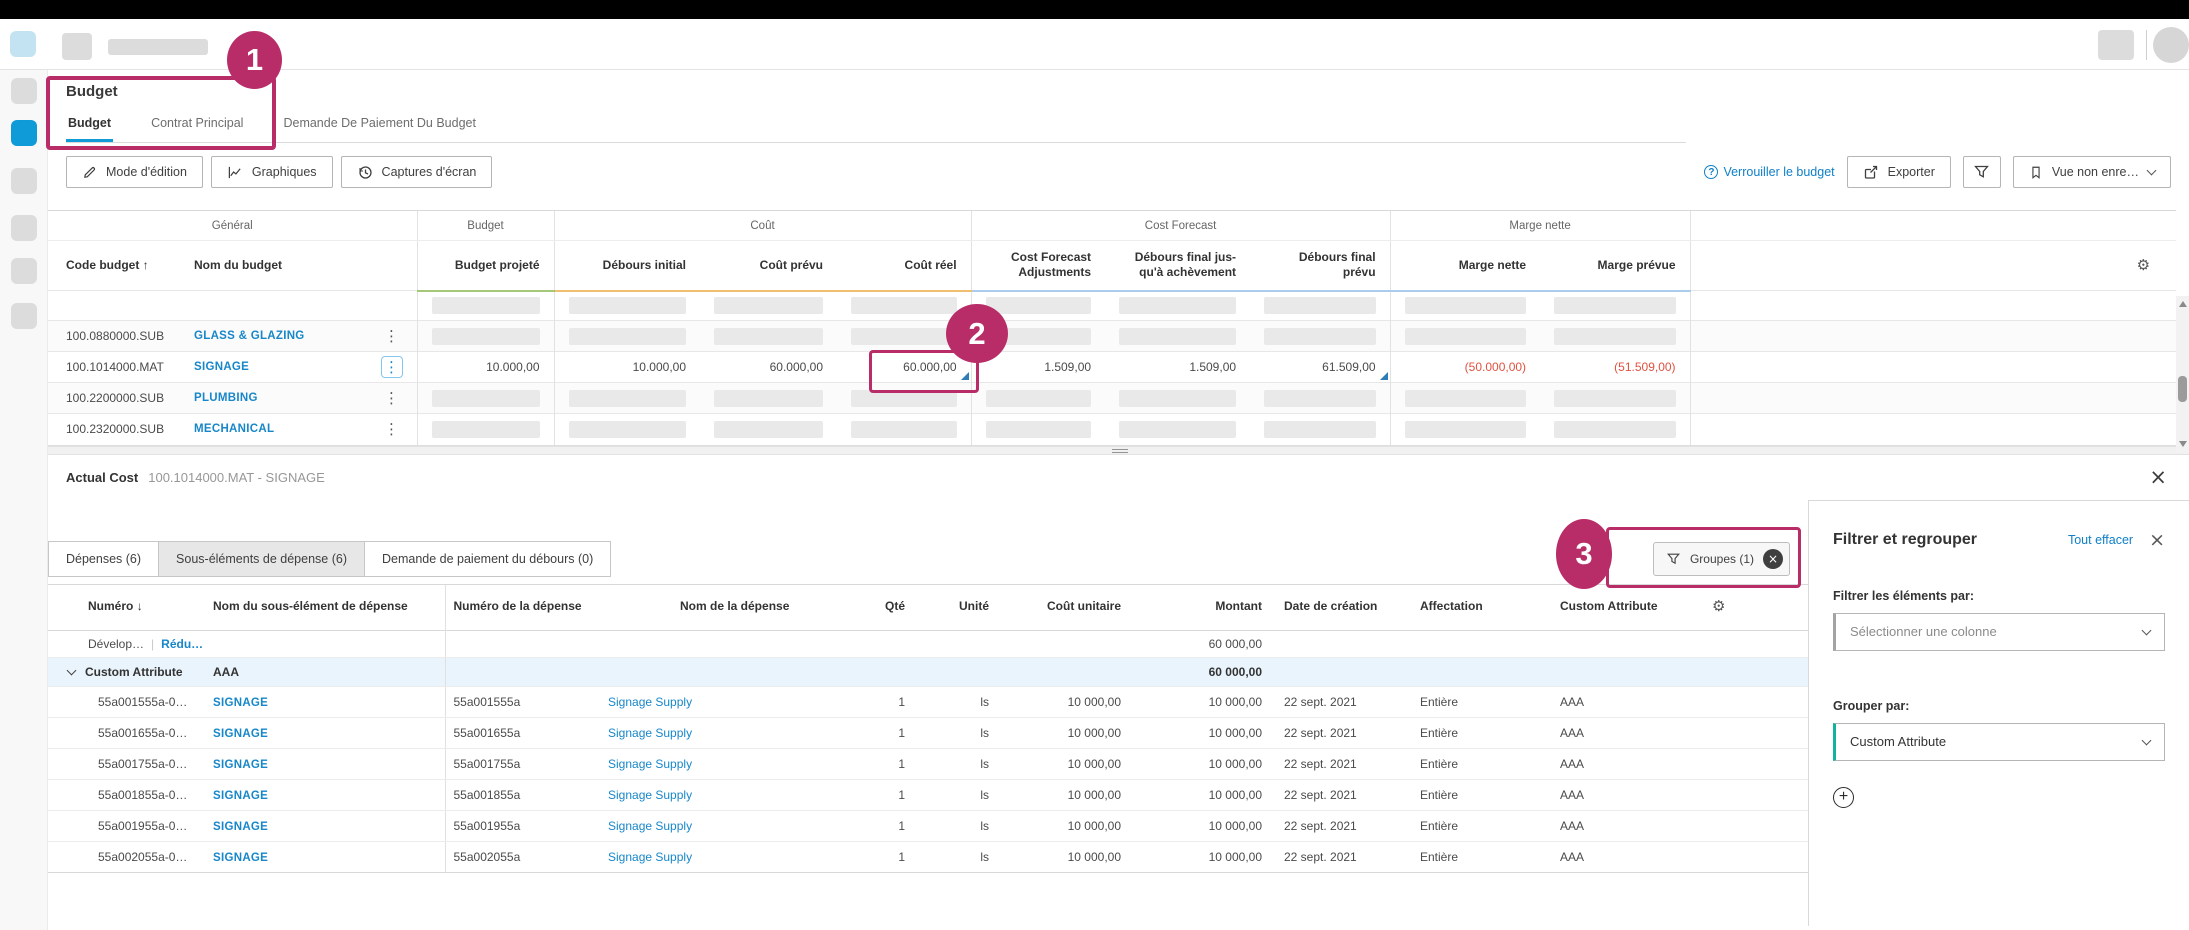 The width and height of the screenshot is (2189, 930). Describe the element at coordinates (627, 266) in the screenshot. I see `col-debours-initial: Débours initial` at that location.